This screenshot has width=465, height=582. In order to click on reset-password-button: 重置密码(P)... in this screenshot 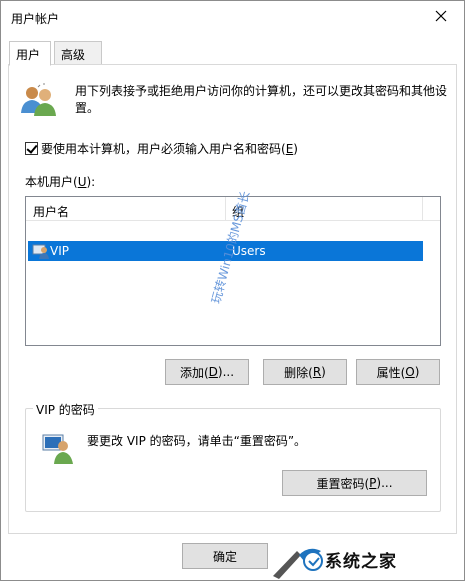, I will do `click(354, 483)`.